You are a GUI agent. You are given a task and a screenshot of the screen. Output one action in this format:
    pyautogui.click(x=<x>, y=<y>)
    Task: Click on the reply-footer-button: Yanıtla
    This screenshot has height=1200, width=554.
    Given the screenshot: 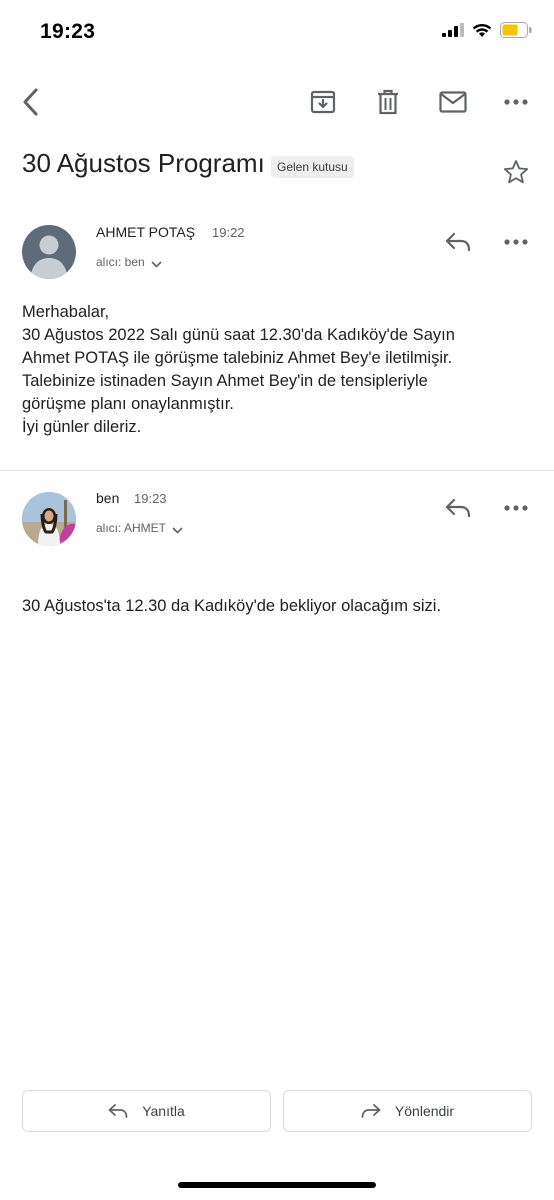 What is the action you would take?
    pyautogui.click(x=146, y=1111)
    